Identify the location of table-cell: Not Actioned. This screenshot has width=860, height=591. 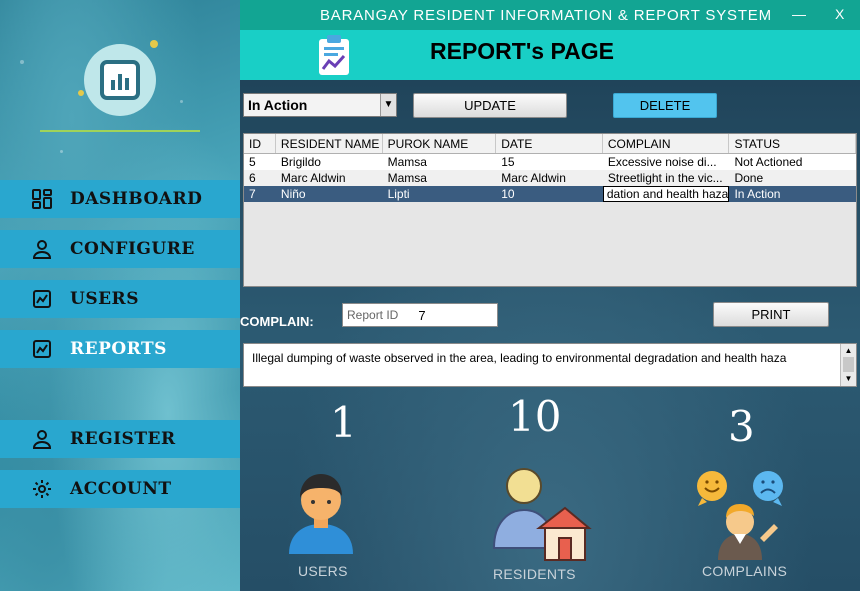
(768, 162).